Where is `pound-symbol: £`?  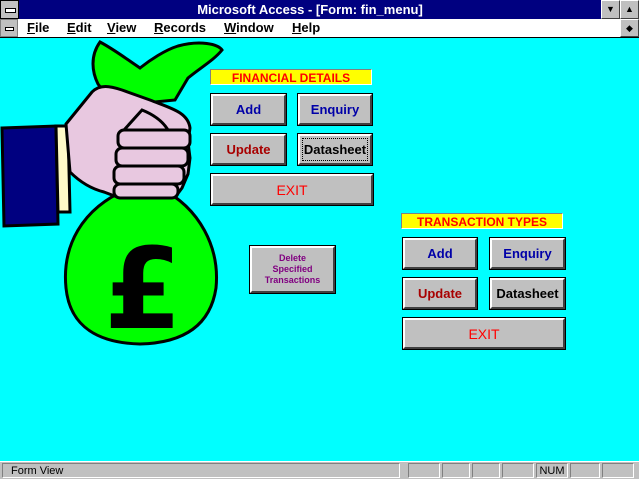
pound-symbol: £ is located at coordinates (143, 286).